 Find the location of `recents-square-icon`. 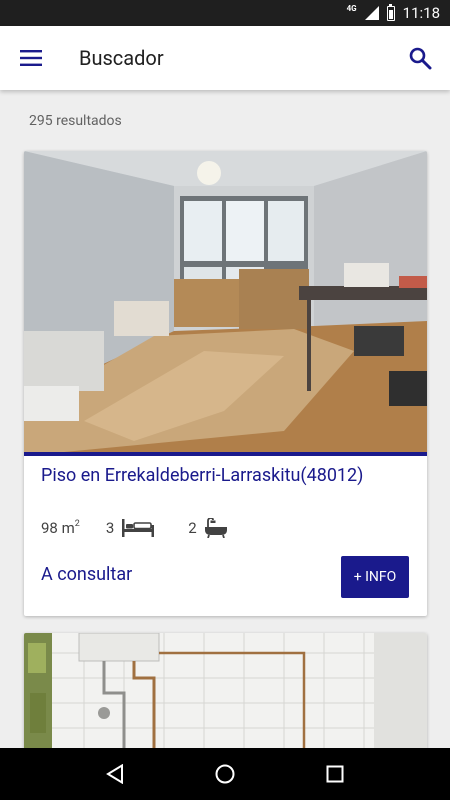

recents-square-icon is located at coordinates (335, 774).